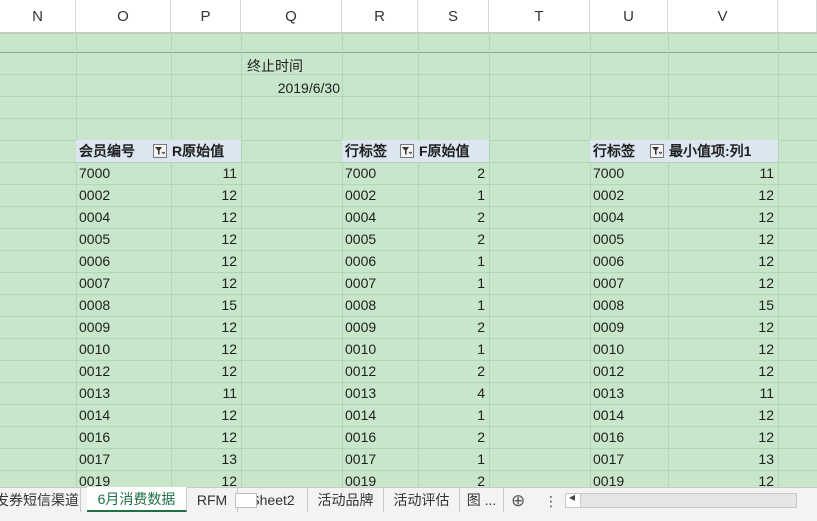 Image resolution: width=817 pixels, height=521 pixels. Describe the element at coordinates (629, 327) in the screenshot. I see `pivot-min-row-label: 0009` at that location.